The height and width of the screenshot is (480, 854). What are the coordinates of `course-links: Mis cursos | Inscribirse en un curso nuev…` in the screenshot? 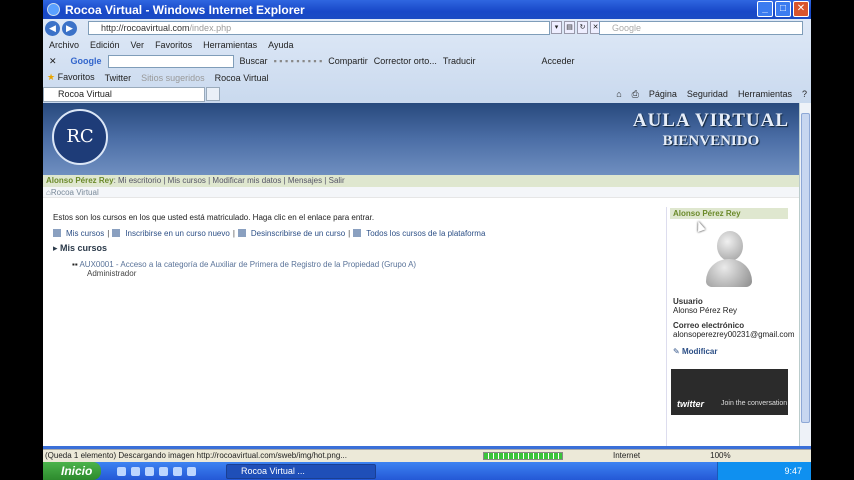 It's located at (269, 233).